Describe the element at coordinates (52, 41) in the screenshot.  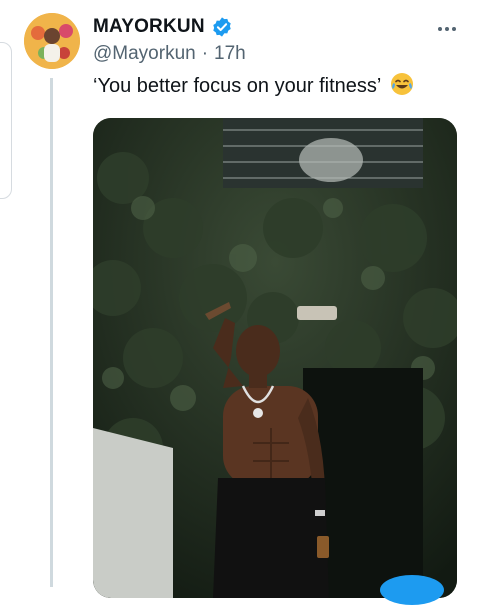
I see `avatar` at that location.